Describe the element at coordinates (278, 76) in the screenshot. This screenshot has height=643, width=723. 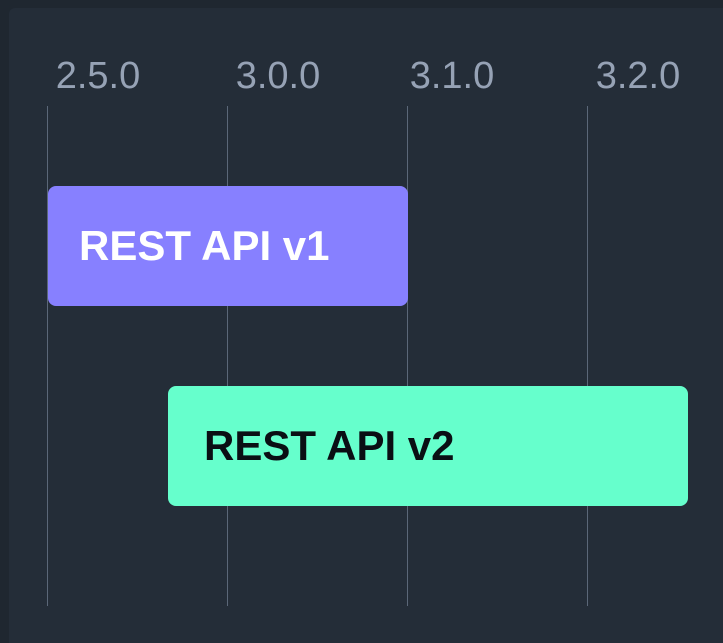
I see `tick-label-3-0-0: 3.0.0` at that location.